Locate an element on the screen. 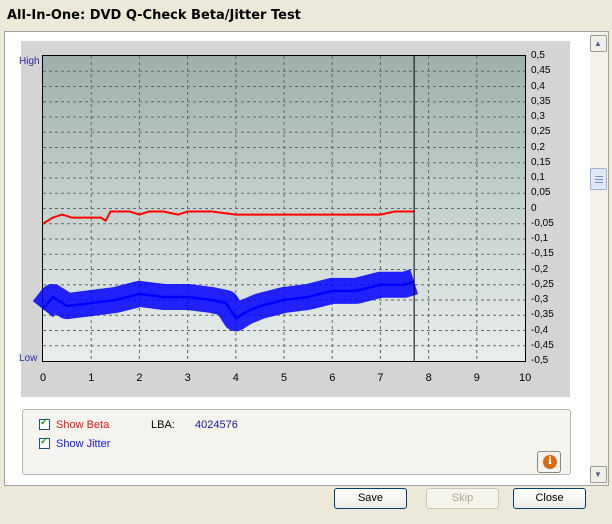  lba-value: 4024576 is located at coordinates (216, 425).